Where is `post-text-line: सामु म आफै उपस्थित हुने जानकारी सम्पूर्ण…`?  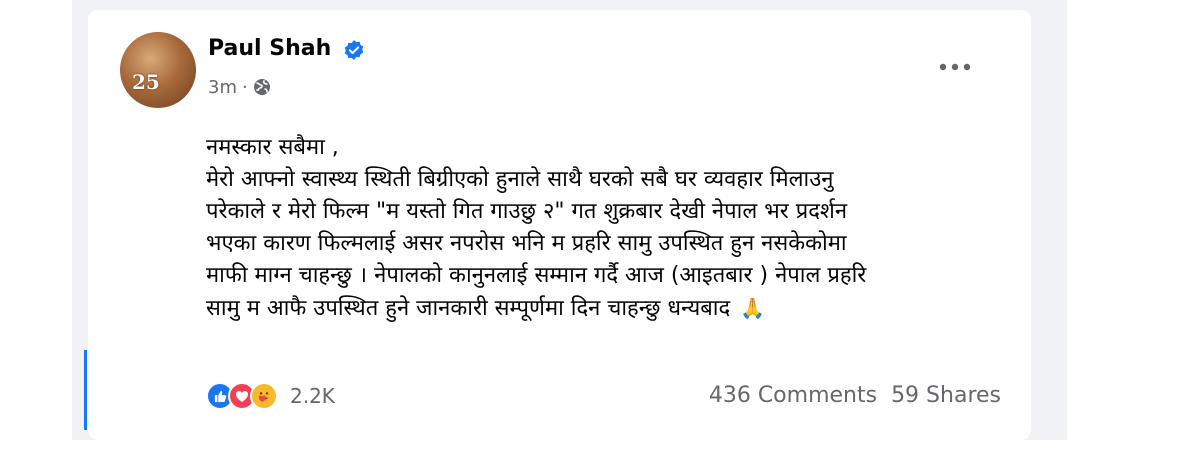
post-text-line: सामु म आफै उपस्थित हुने जानकारी सम्पूर्ण… is located at coordinates (468, 308).